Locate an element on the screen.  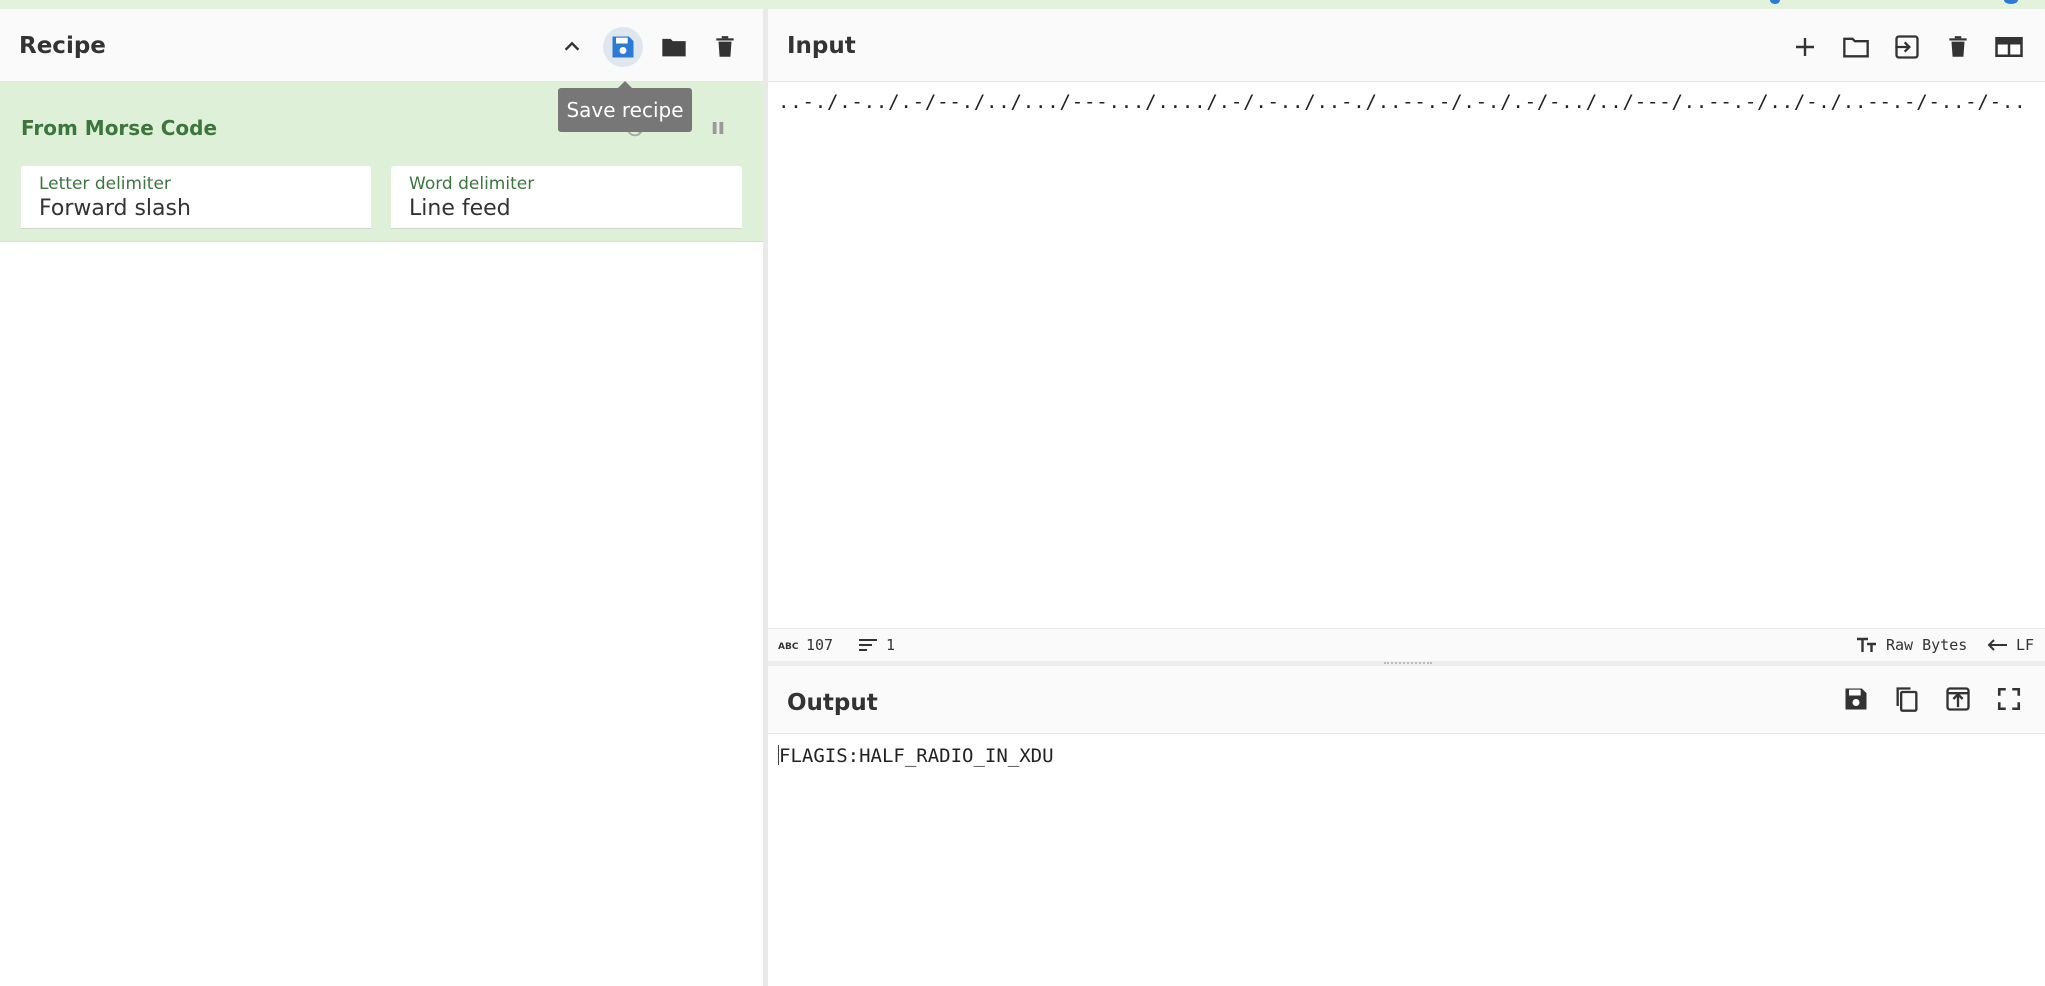
load-recipe-button is located at coordinates (674, 47).